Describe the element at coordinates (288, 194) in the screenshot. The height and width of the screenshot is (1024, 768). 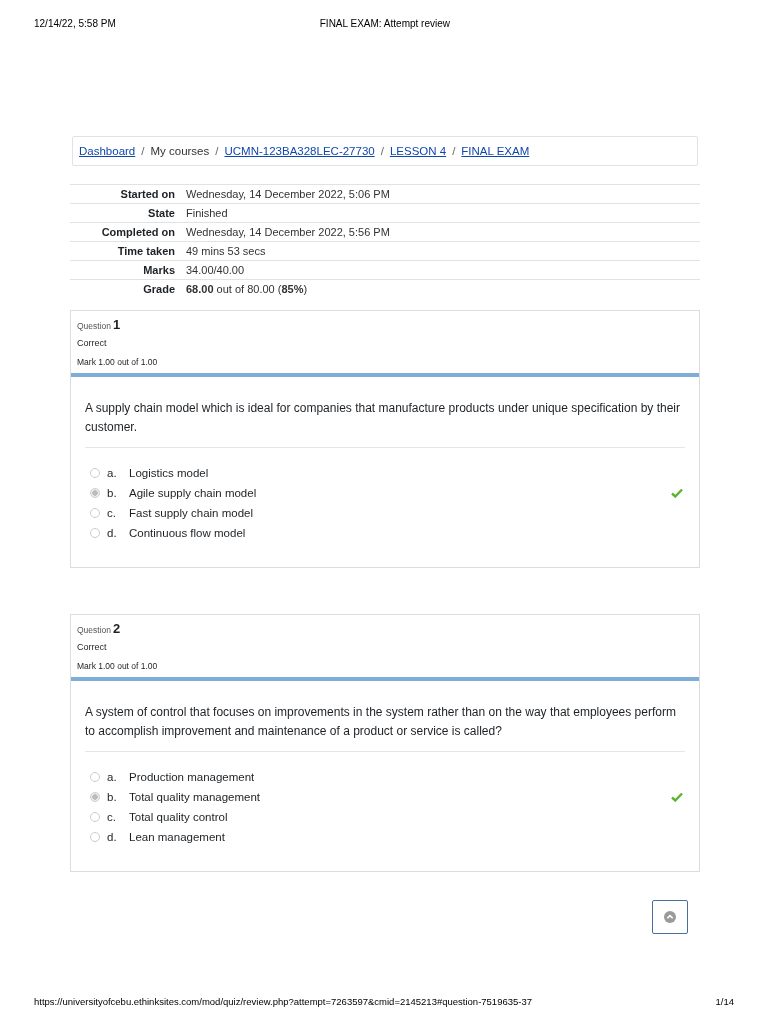
I see `summary-value: Wednesday, 14 December 2022, 5:06 PM` at that location.